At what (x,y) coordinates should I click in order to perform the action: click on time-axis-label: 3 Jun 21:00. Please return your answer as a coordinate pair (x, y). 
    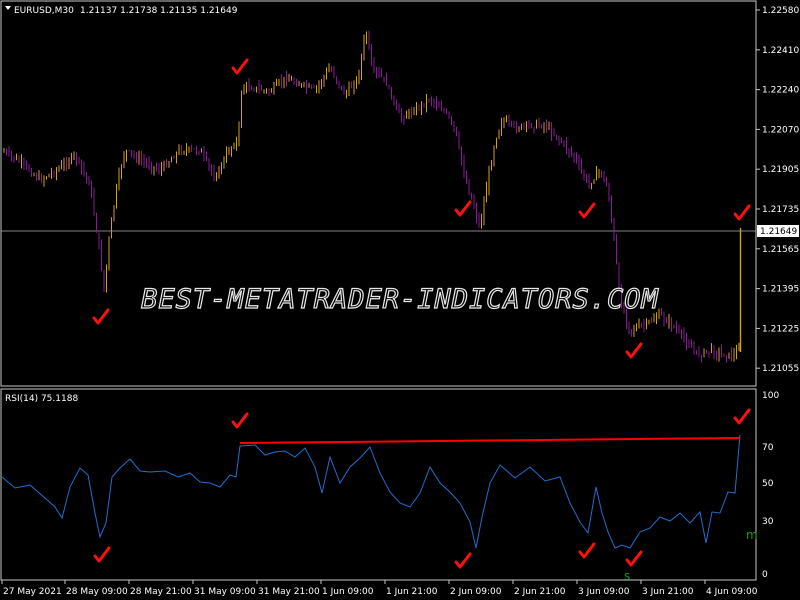
    Looking at the image, I should click on (668, 592).